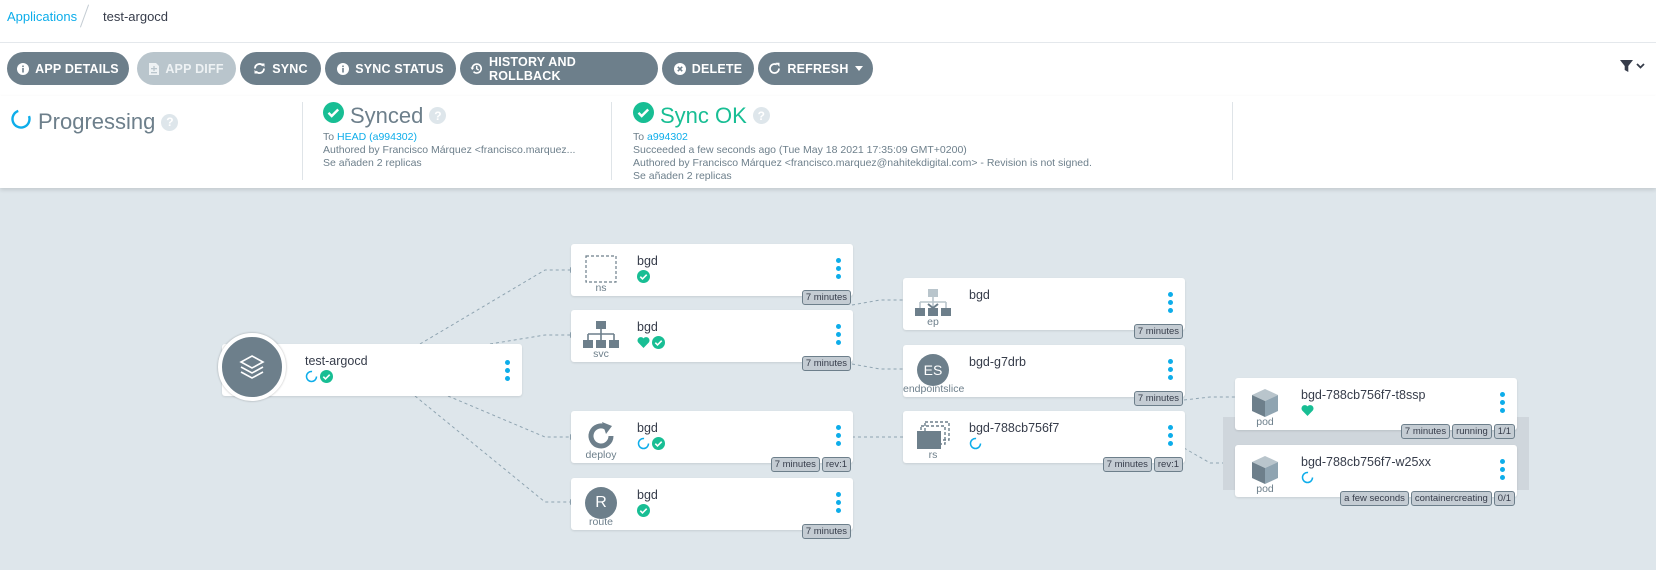  I want to click on endpoints-icon, so click(933, 303).